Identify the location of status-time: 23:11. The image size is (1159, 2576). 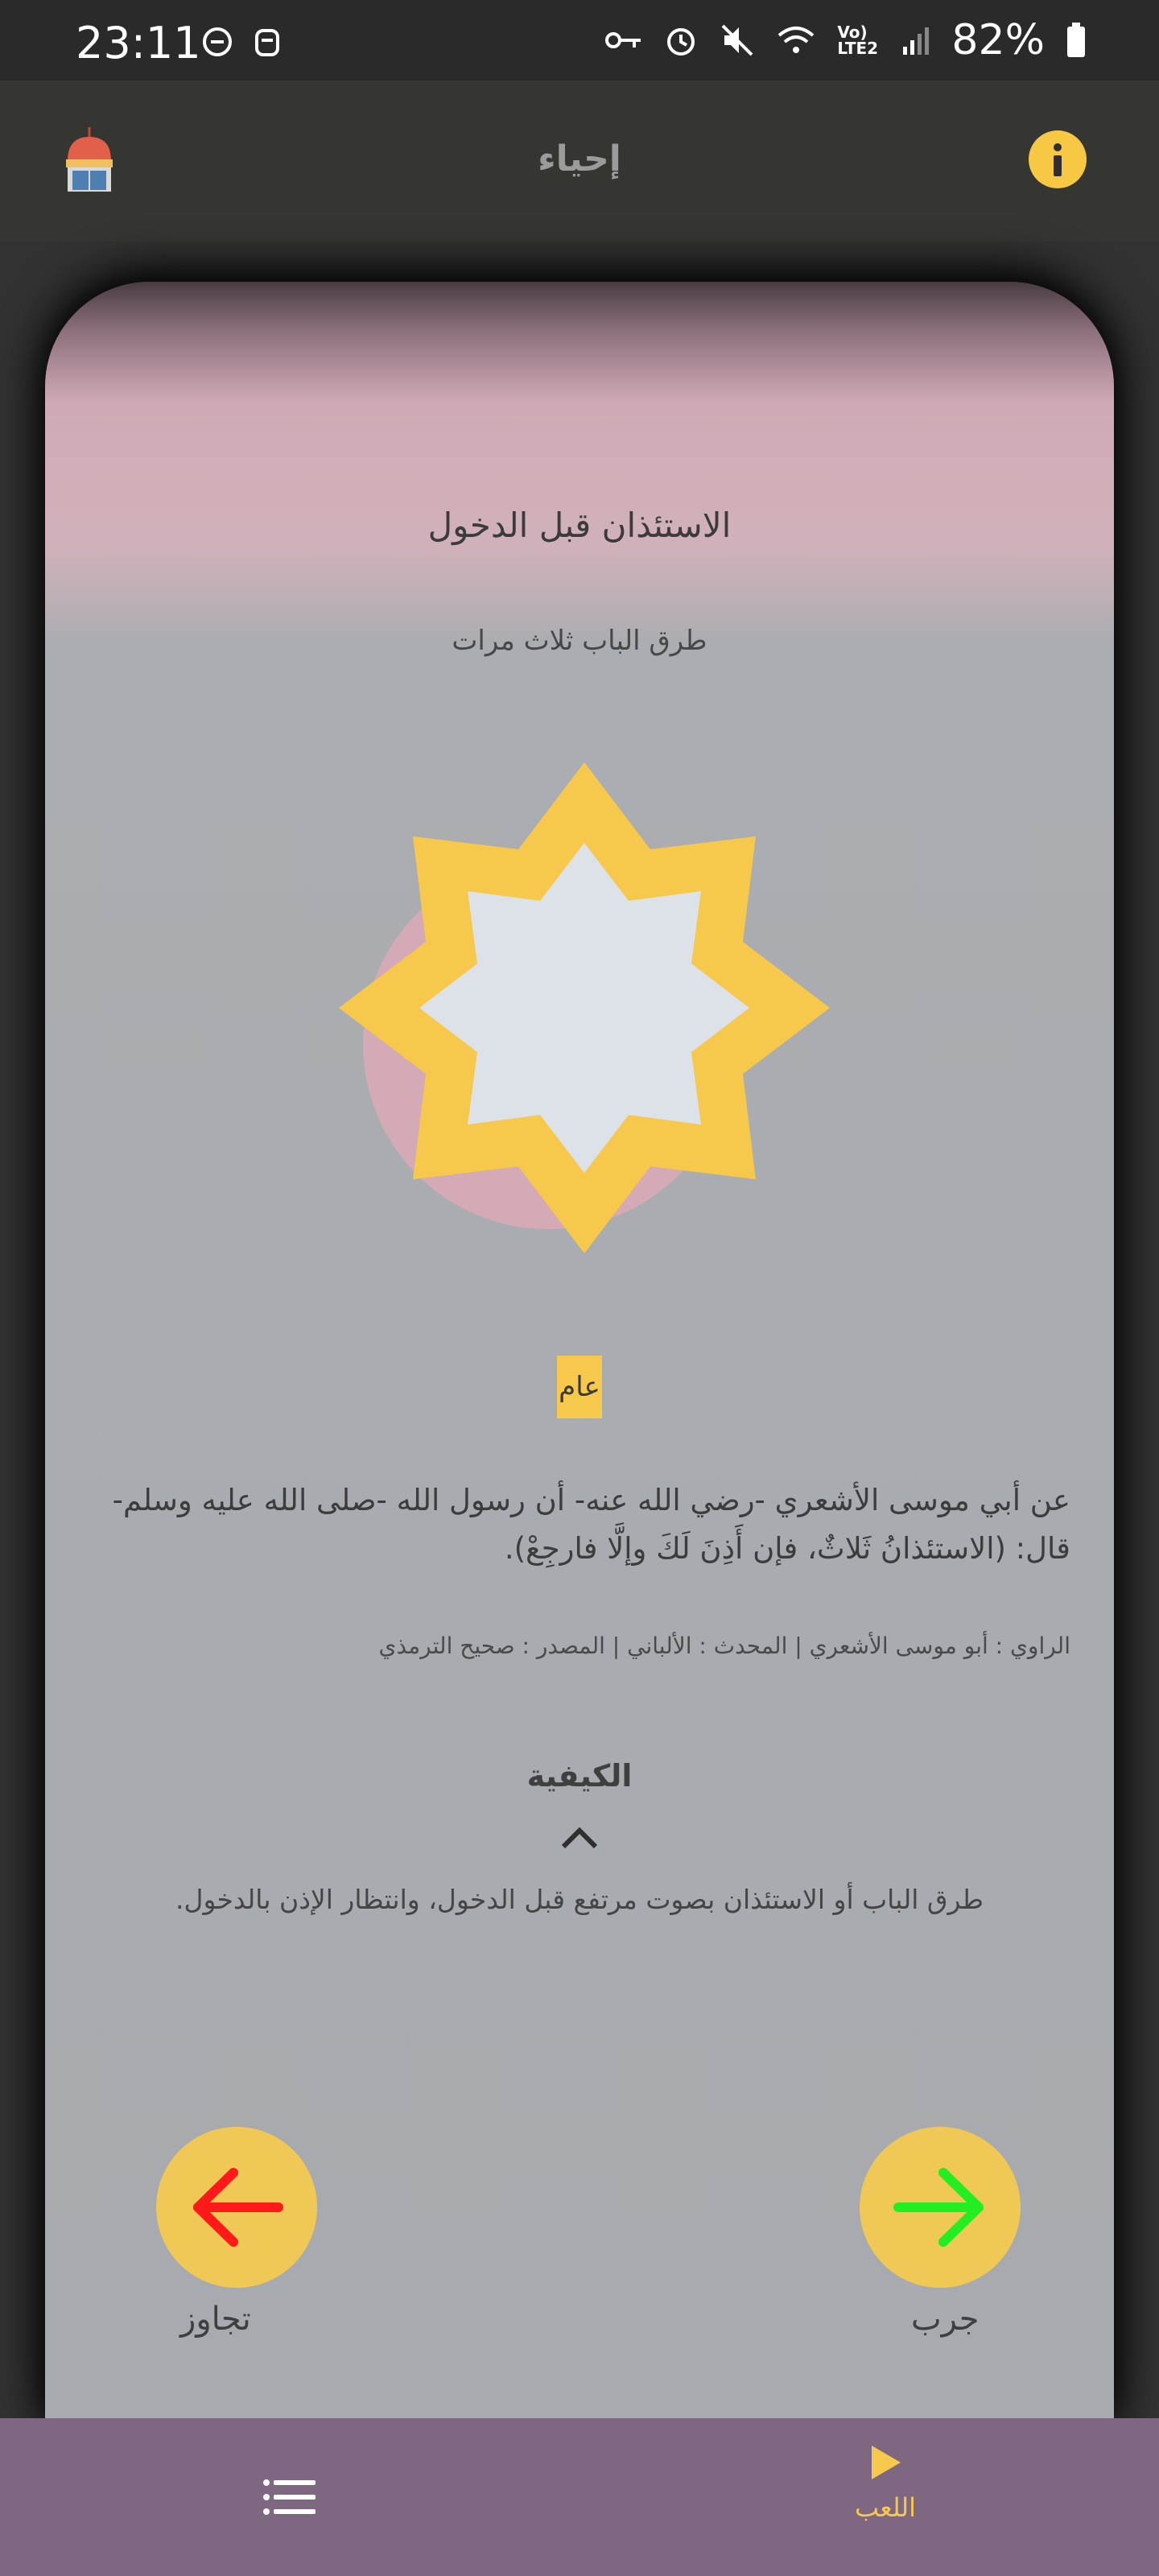
(138, 43).